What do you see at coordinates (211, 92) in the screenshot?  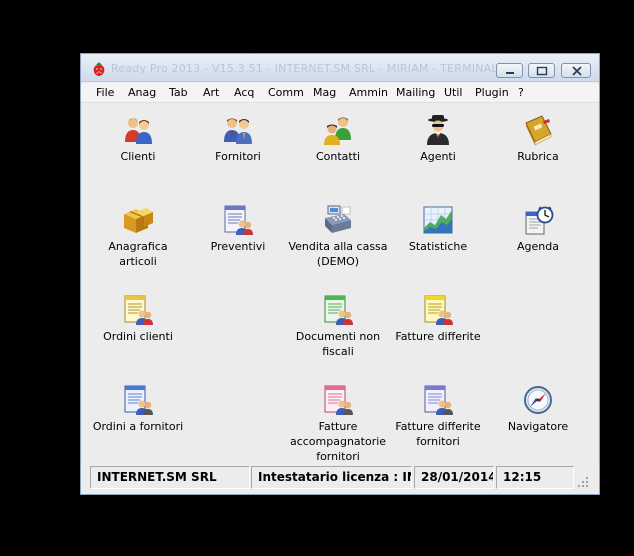 I see `menu-art: Art` at bounding box center [211, 92].